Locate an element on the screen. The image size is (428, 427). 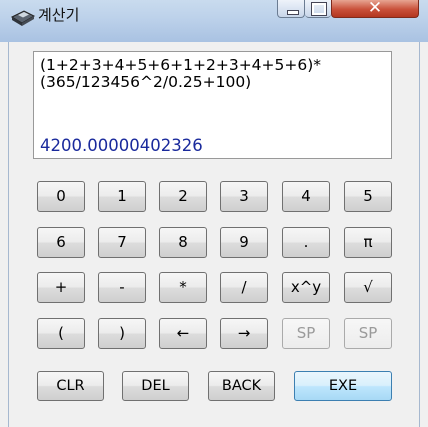
key-9: 9 is located at coordinates (244, 242).